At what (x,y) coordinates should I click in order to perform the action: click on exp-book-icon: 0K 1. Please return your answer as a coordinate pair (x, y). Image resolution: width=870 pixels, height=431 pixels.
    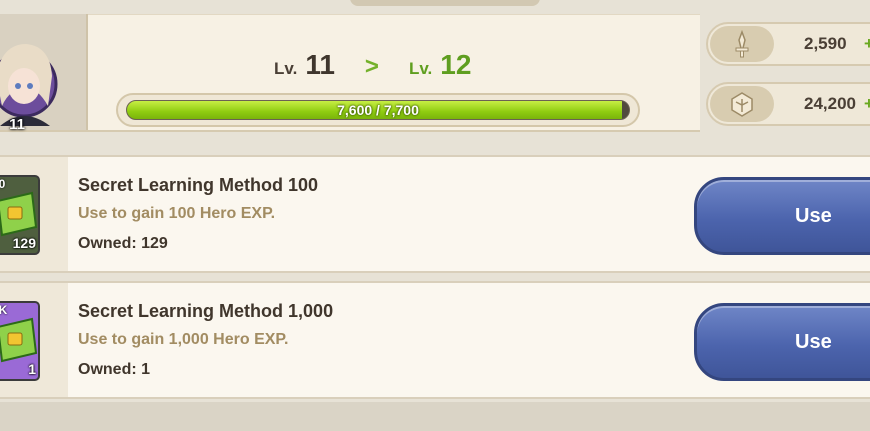
    Looking at the image, I should click on (20, 341).